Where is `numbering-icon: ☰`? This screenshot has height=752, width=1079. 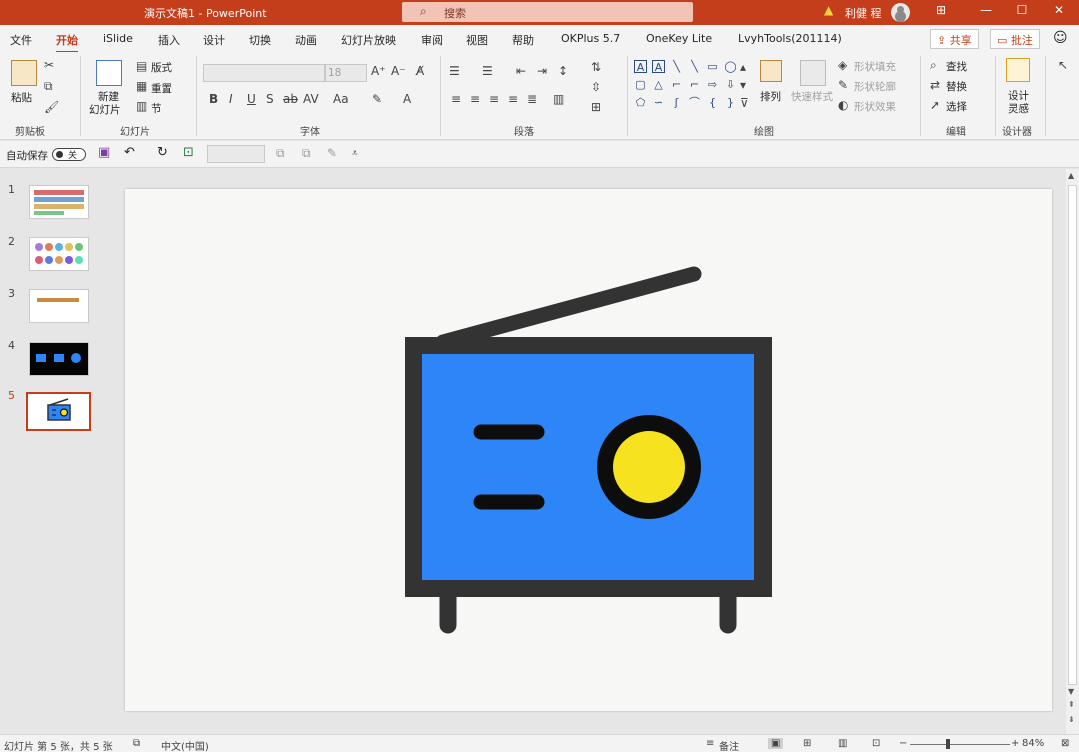
numbering-icon: ☰ is located at coordinates (487, 71).